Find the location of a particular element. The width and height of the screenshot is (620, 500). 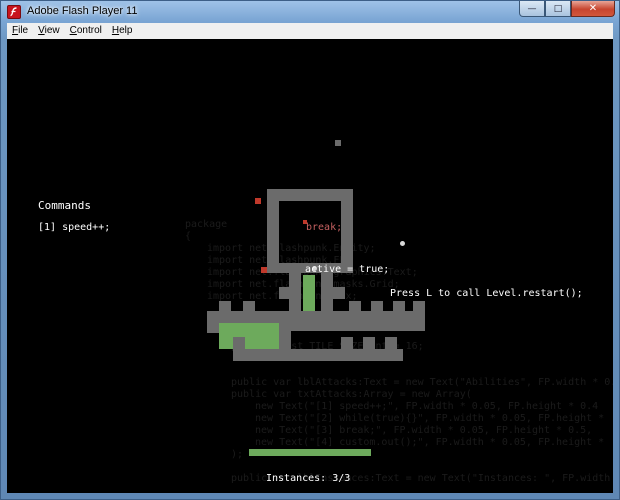

menu-help: Help is located at coordinates (122, 31).